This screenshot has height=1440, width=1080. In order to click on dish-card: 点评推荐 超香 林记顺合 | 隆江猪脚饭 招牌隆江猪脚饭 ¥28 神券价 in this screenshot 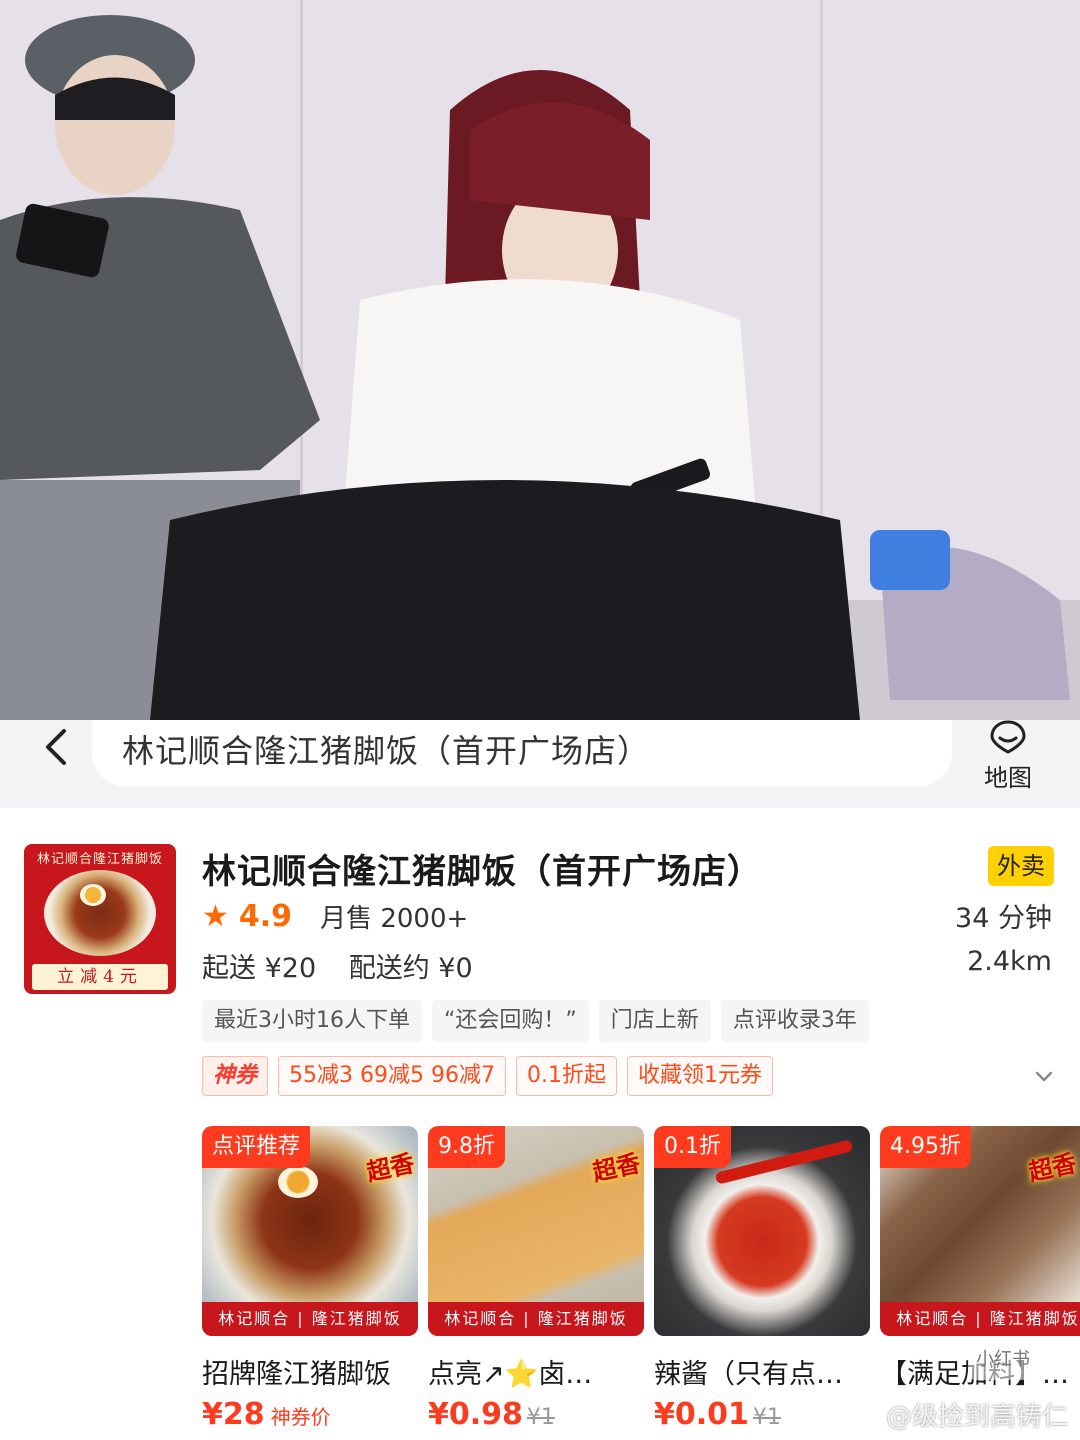, I will do `click(310, 1279)`.